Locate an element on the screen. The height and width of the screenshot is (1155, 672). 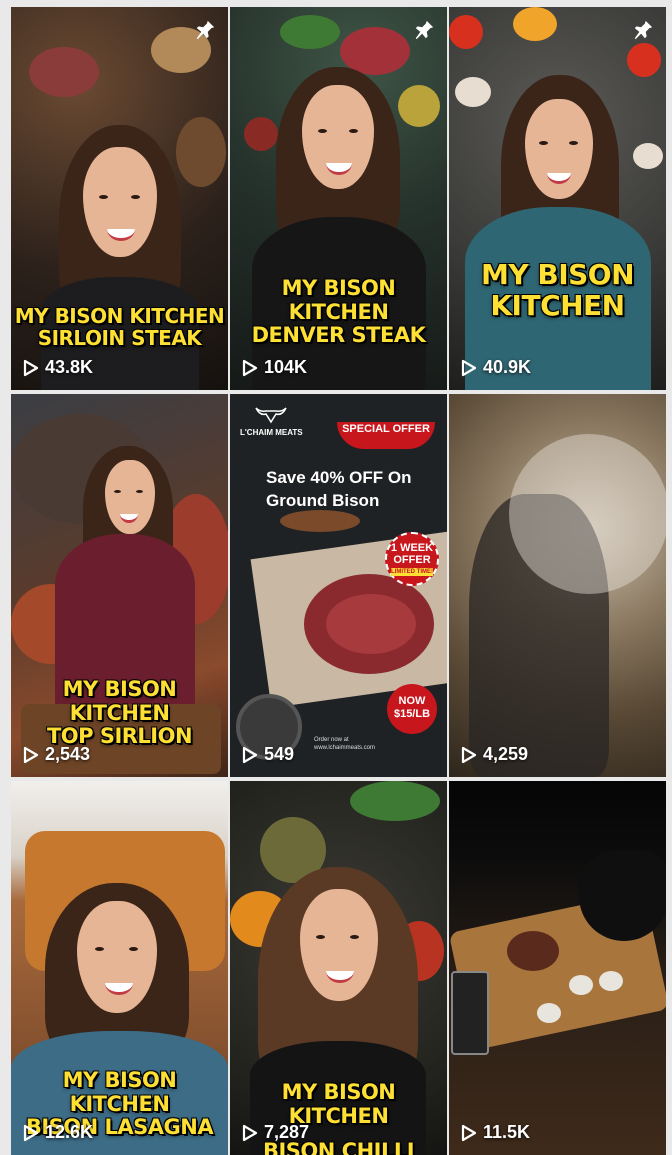
price-line: $15/LB is located at coordinates (412, 714).